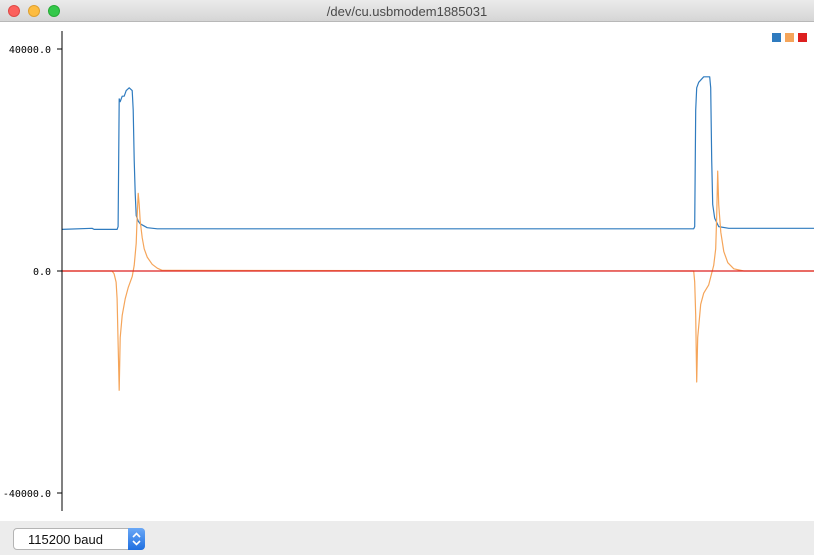 This screenshot has height=555, width=814. I want to click on window-title: /dev/cu.usbmodem1885031, so click(407, 11).